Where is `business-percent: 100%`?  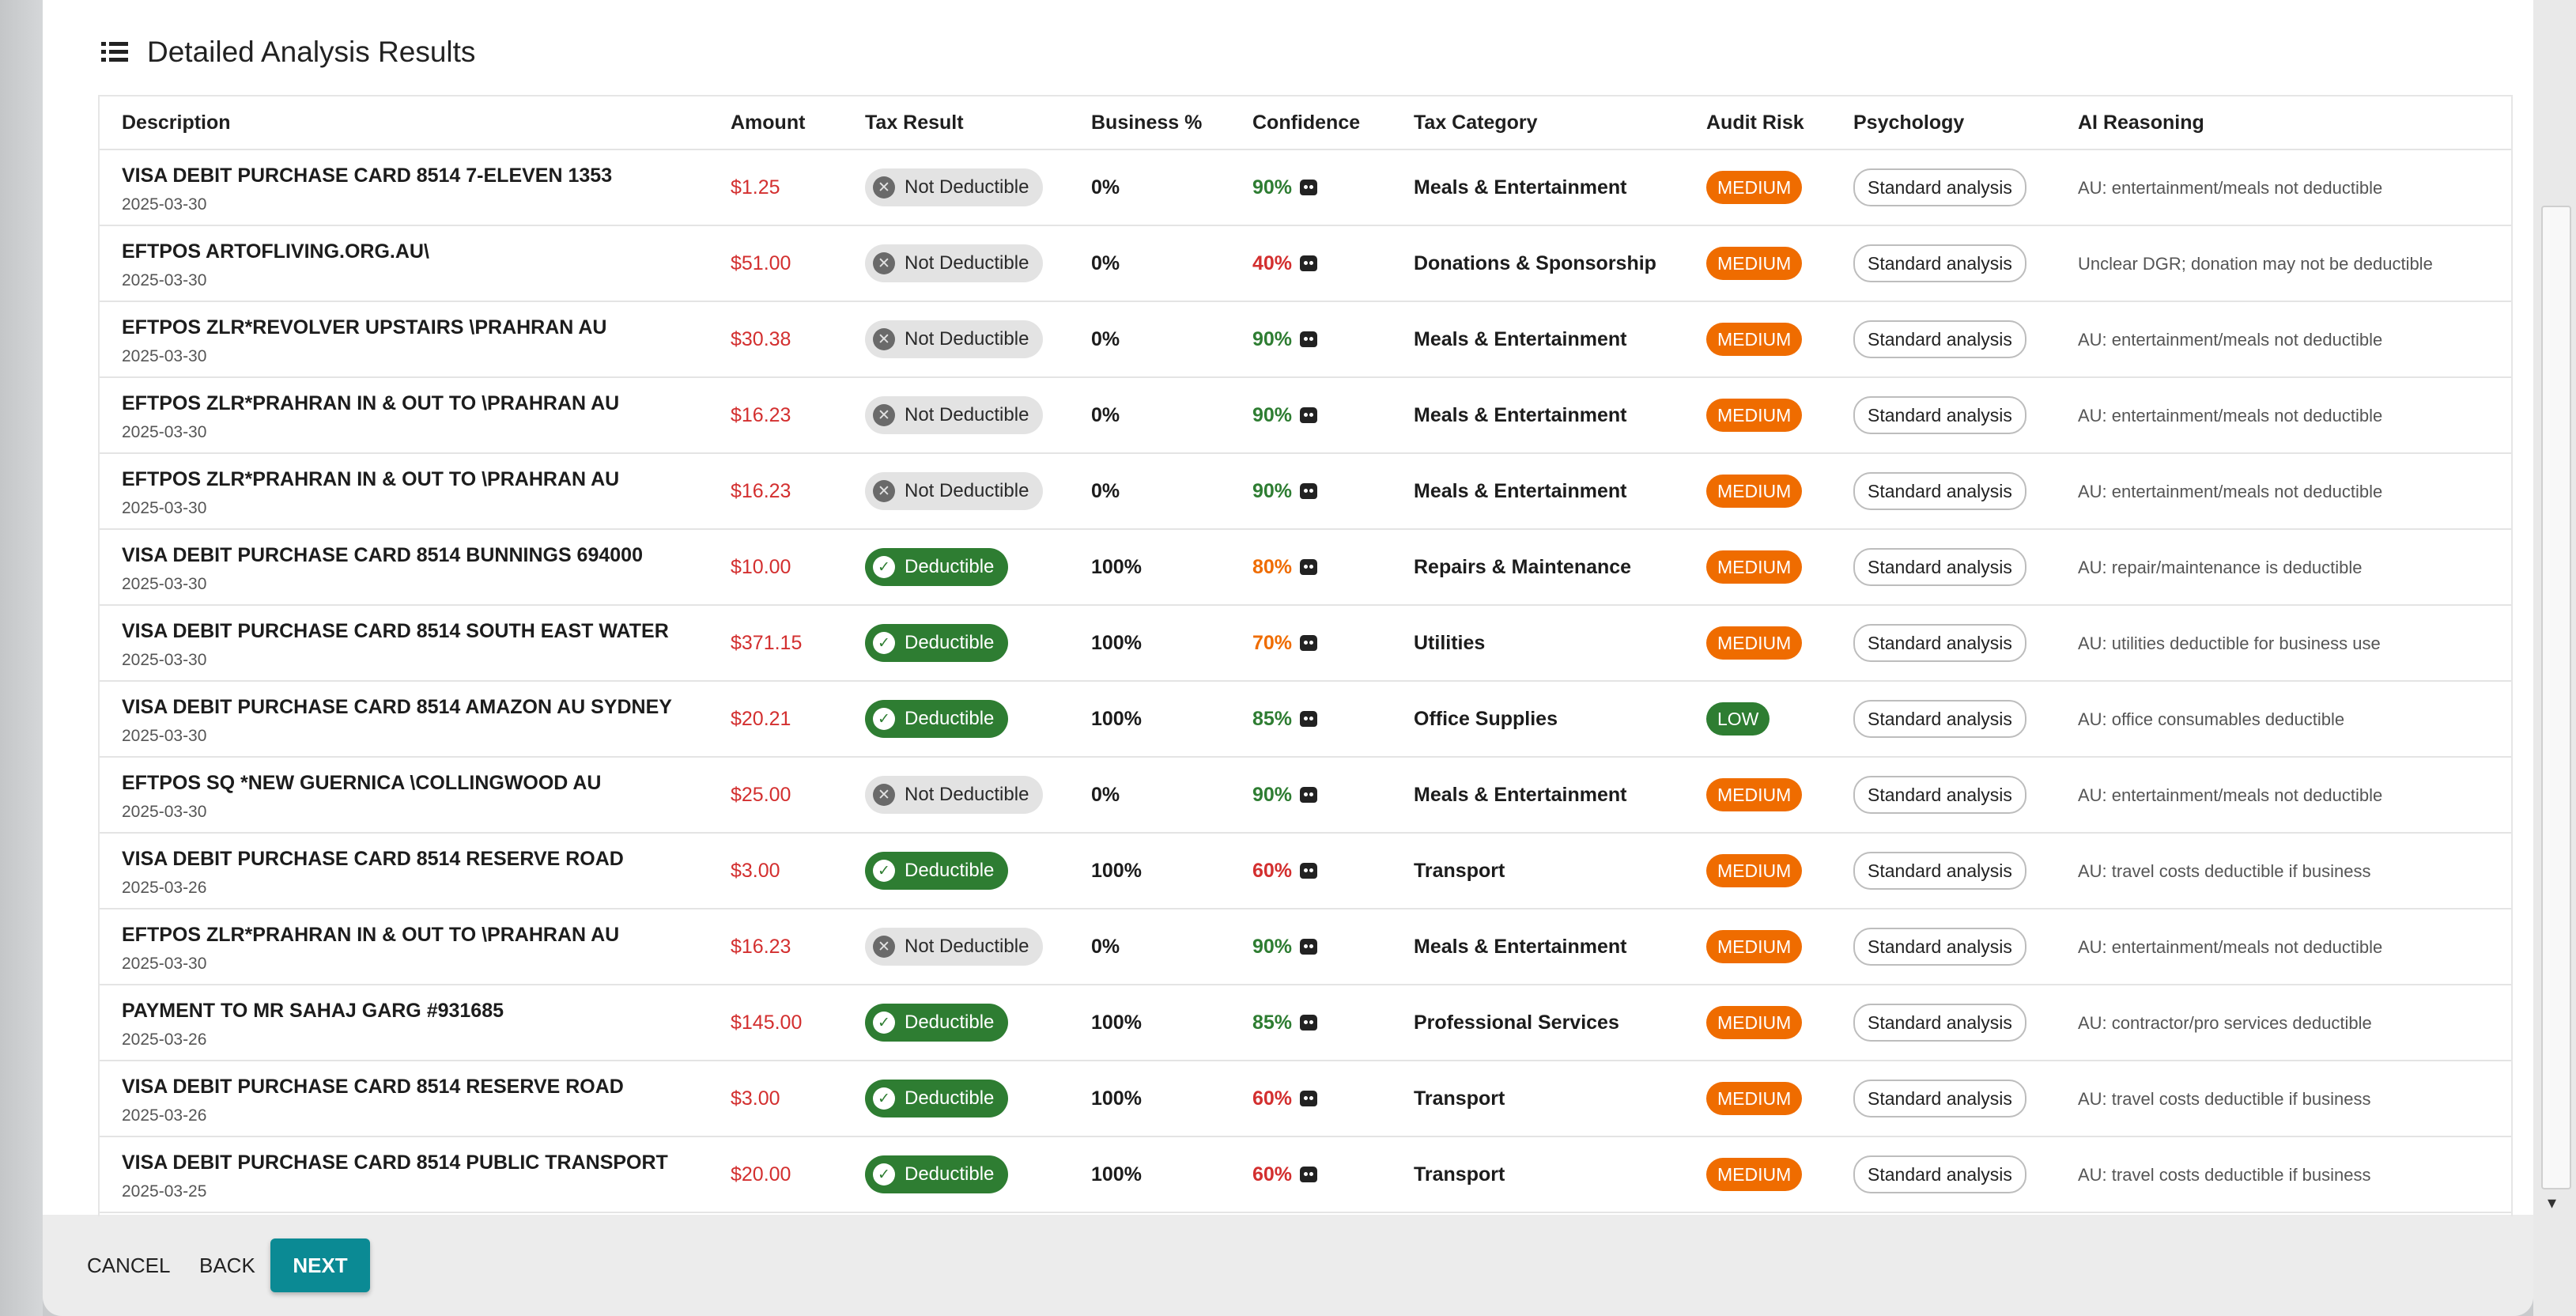 business-percent: 100% is located at coordinates (1116, 1098).